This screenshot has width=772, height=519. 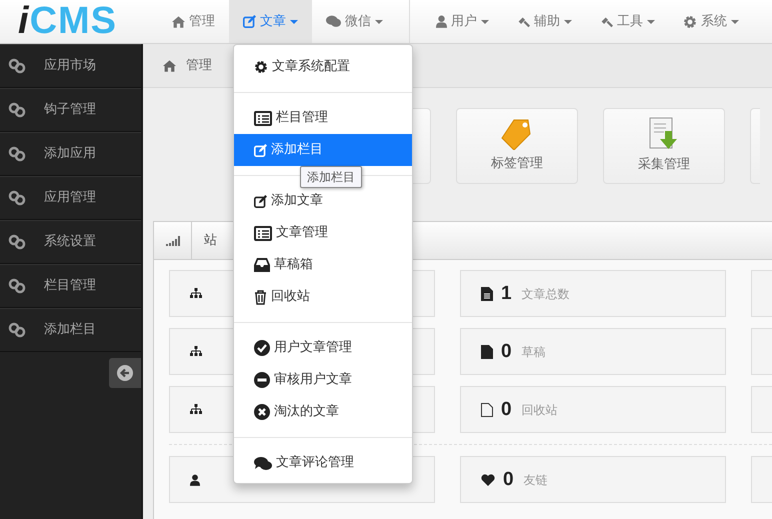 I want to click on stat-label: 文章总数, so click(x=546, y=294).